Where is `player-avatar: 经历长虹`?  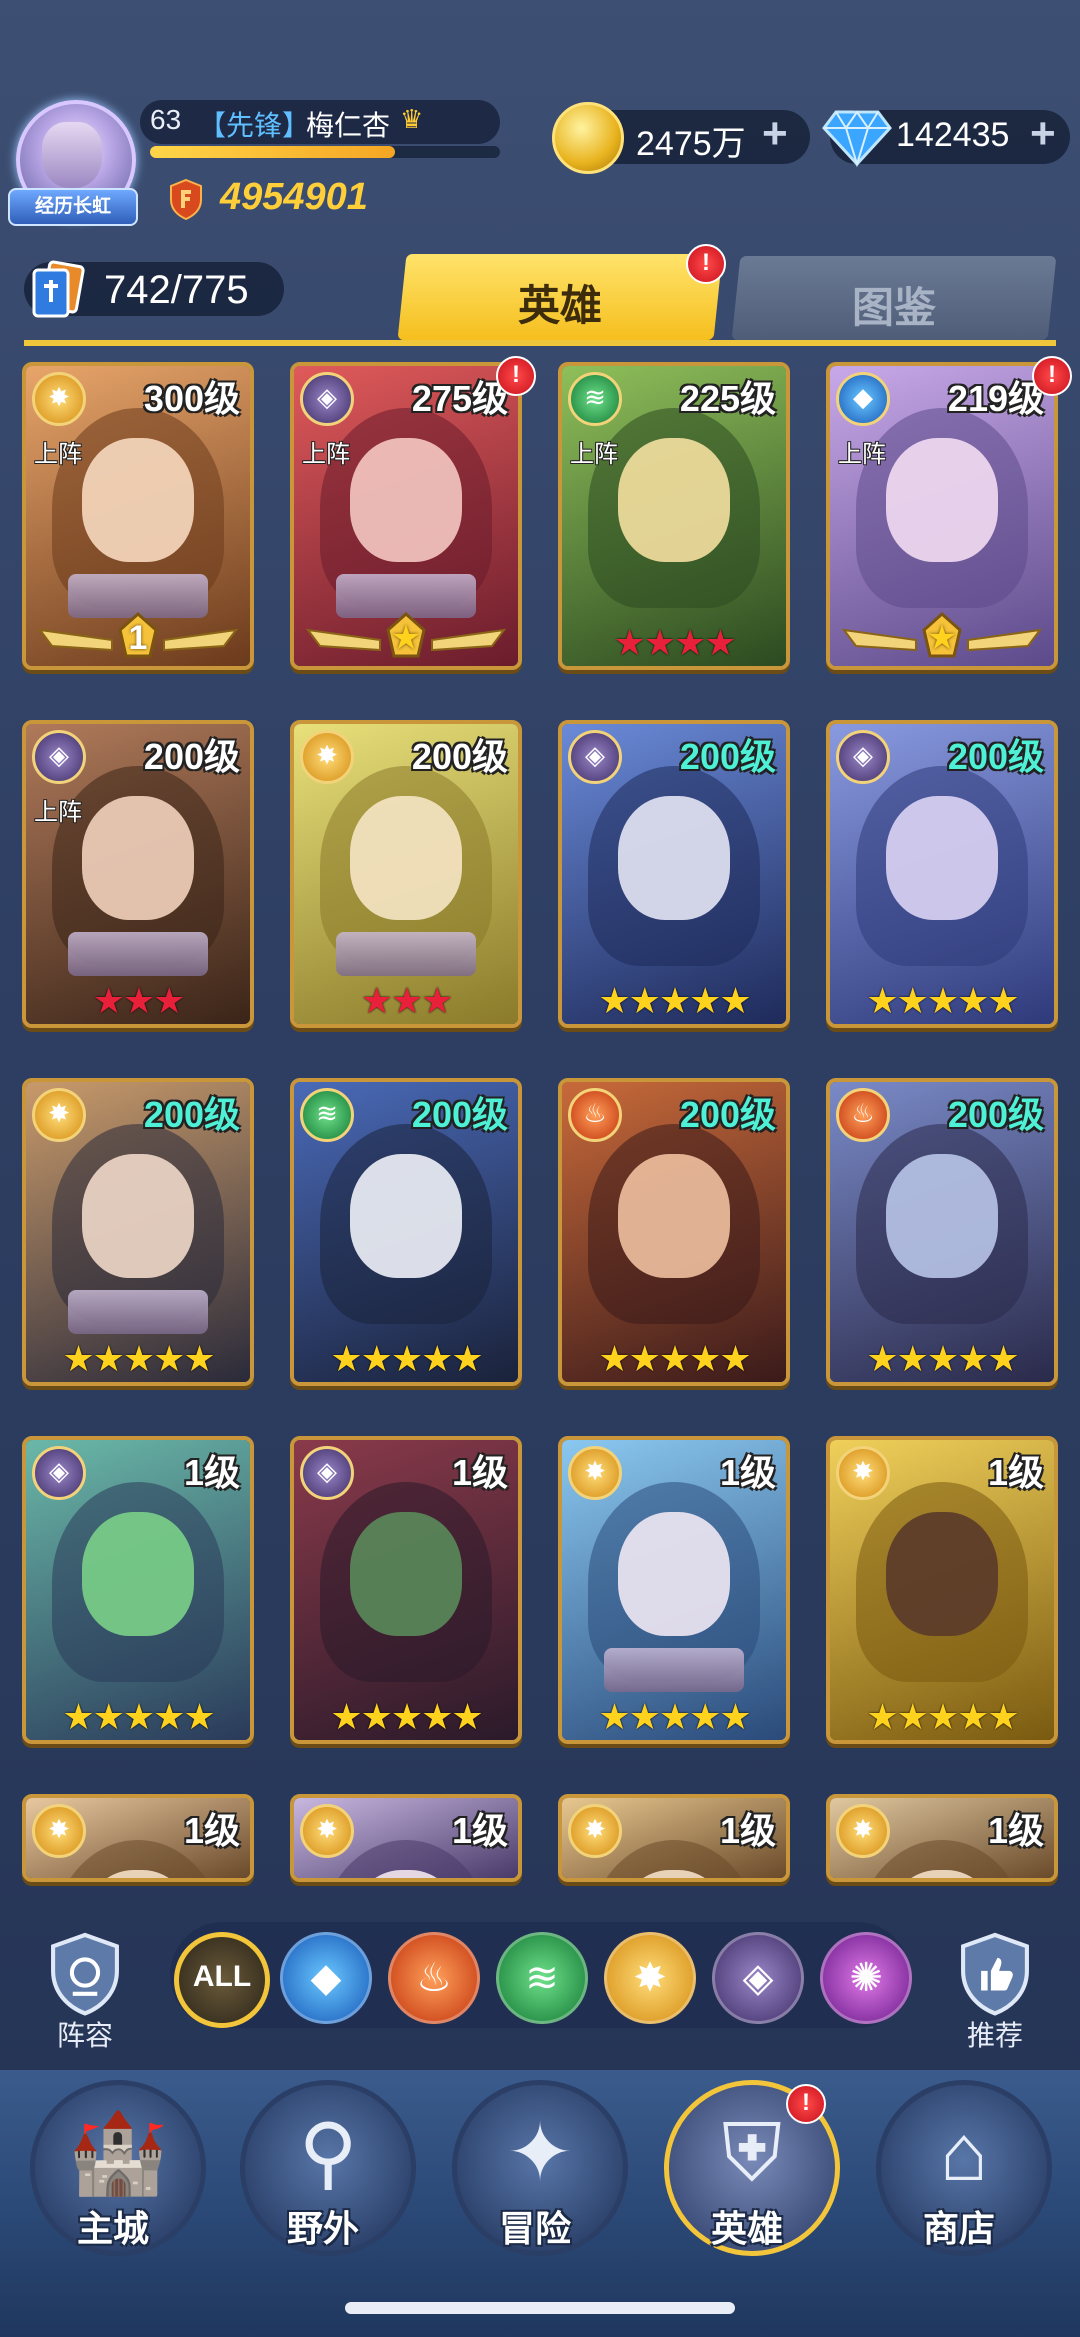 player-avatar: 经历长虹 is located at coordinates (74, 162).